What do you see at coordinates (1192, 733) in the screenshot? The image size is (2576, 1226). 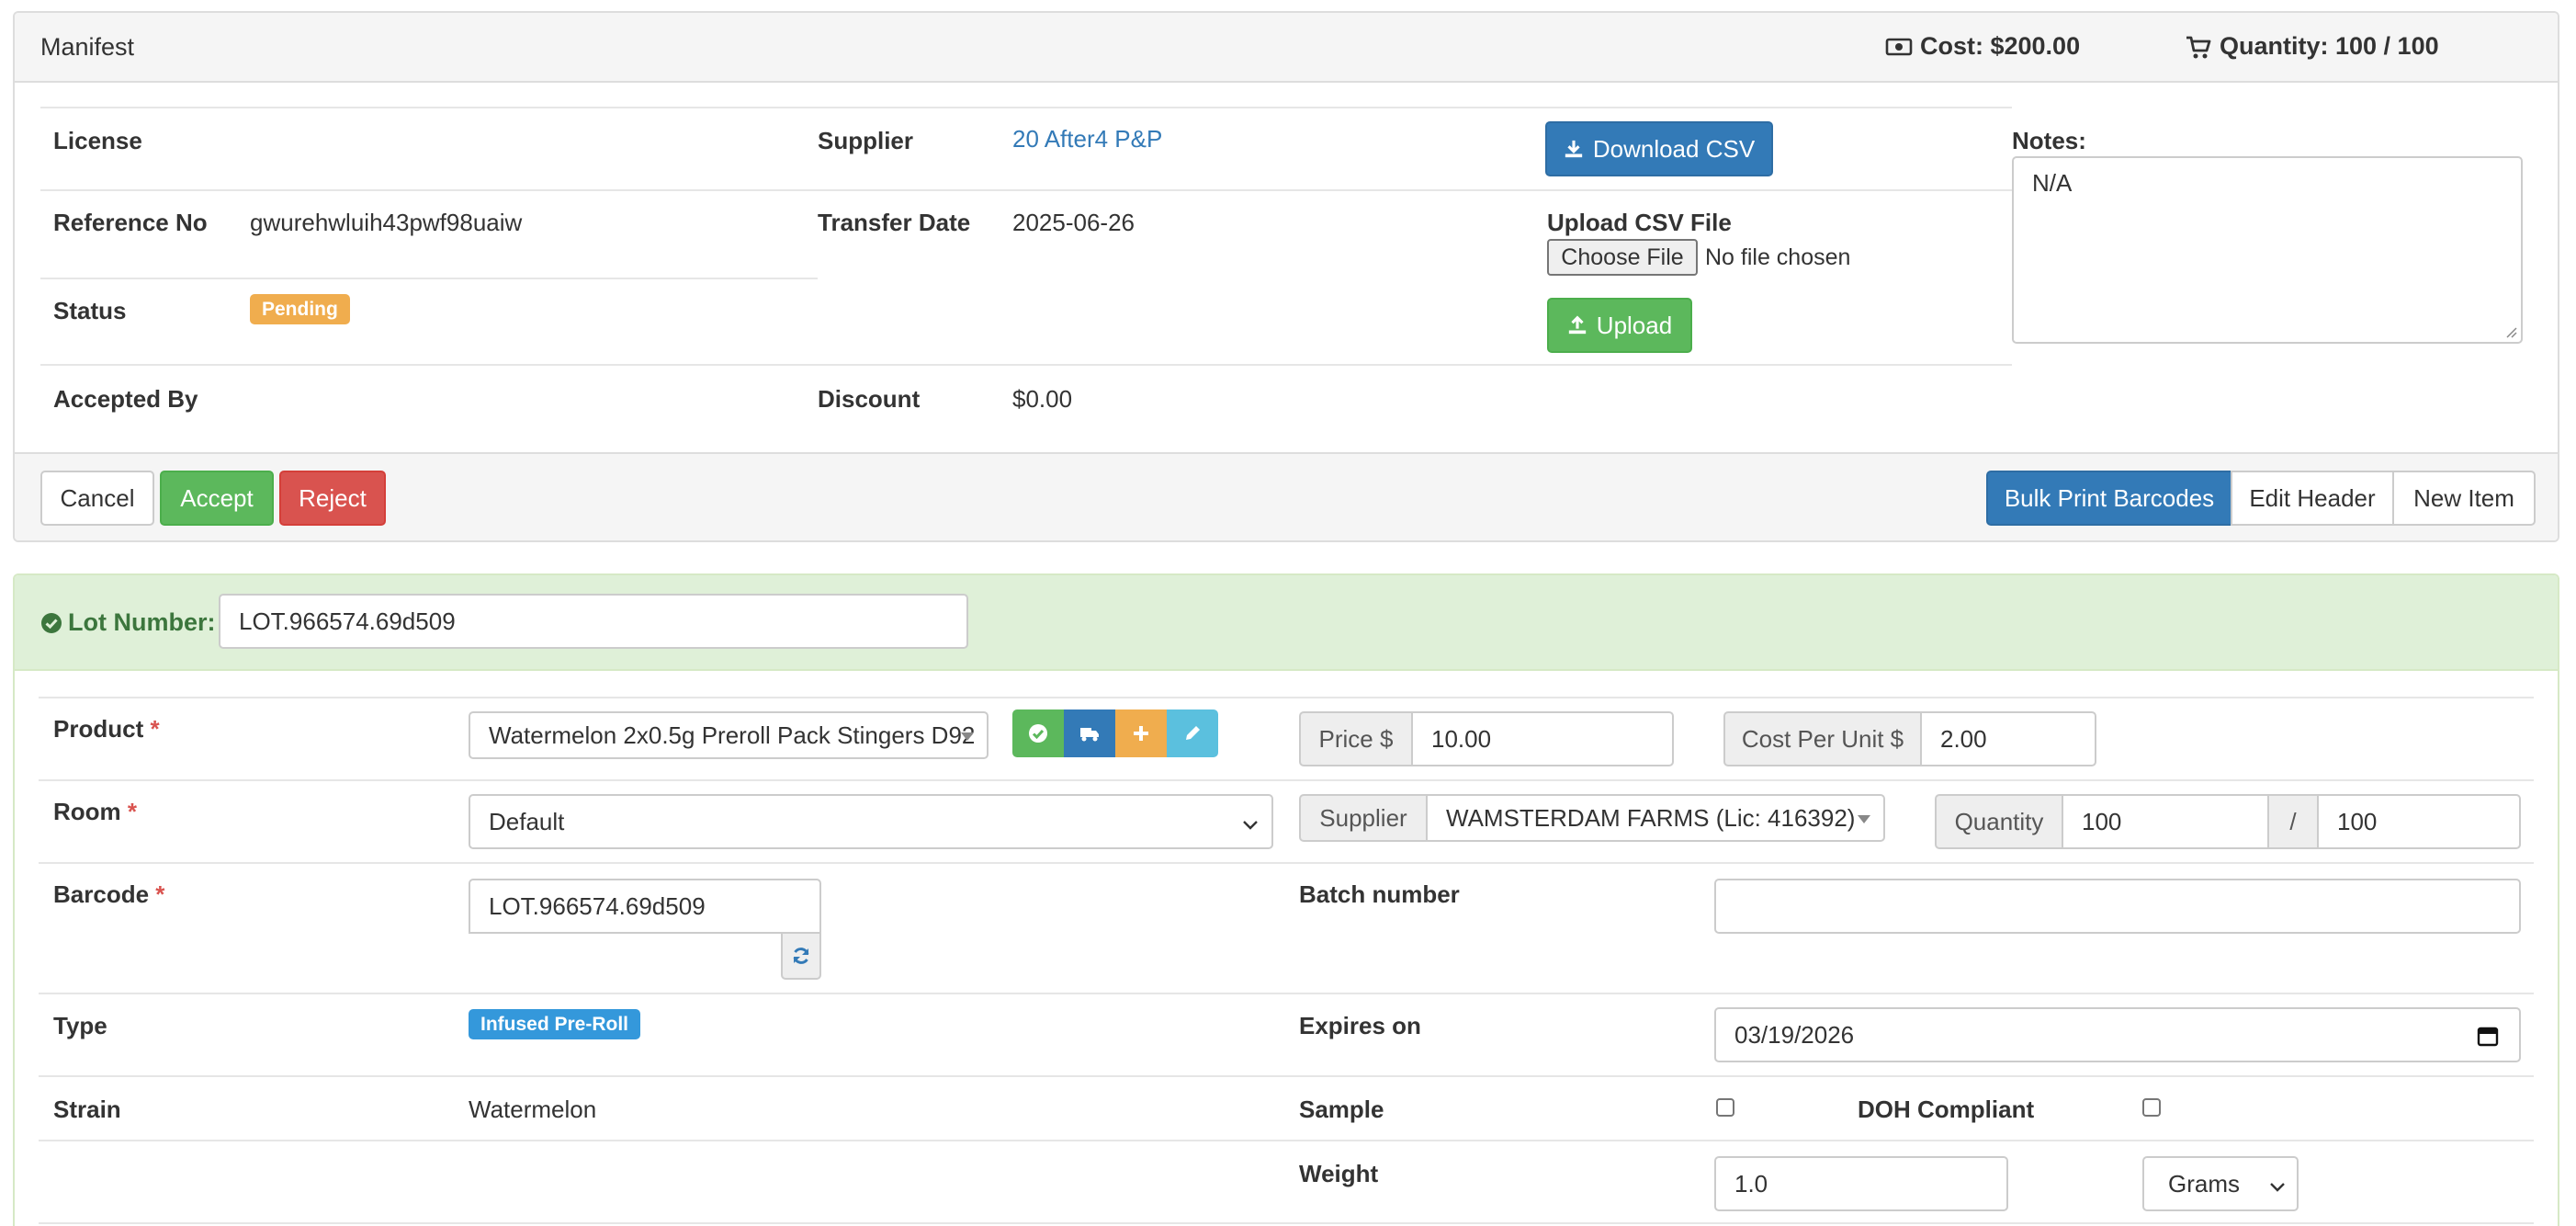 I see `edit-product-button` at bounding box center [1192, 733].